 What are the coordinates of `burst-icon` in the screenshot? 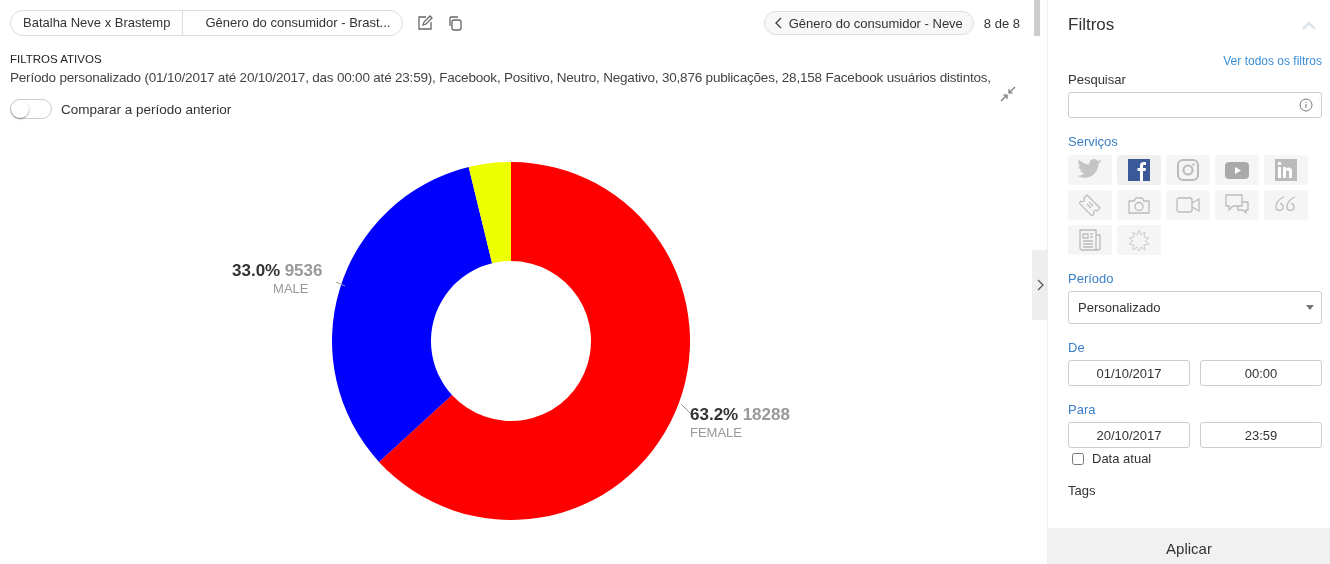 It's located at (1139, 240).